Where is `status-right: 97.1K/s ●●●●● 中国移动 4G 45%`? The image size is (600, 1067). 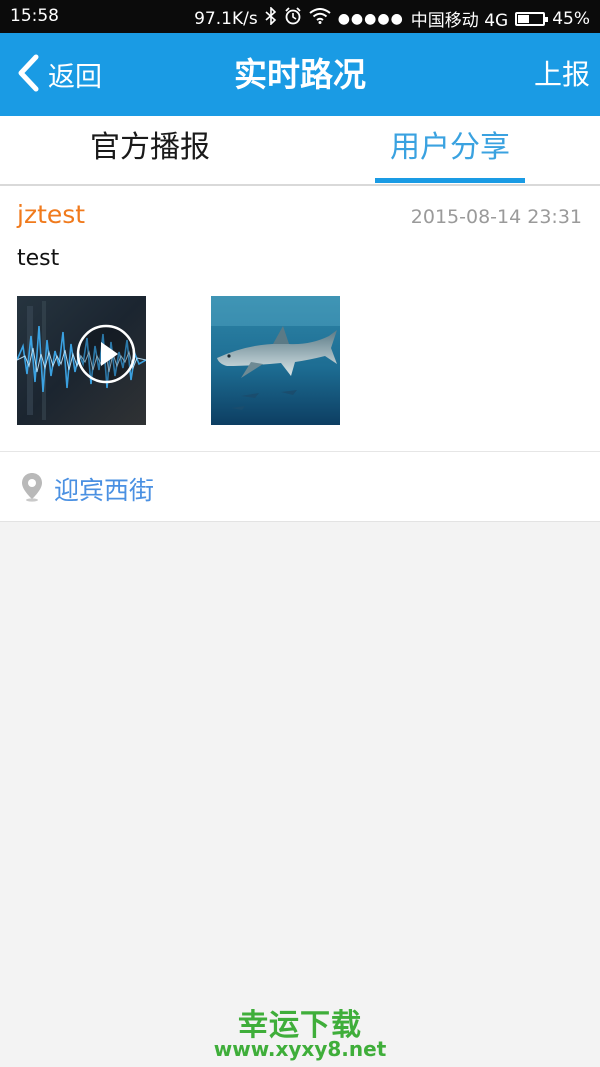
status-right: 97.1K/s ●●●●● 中国移动 4G 45% is located at coordinates (392, 18).